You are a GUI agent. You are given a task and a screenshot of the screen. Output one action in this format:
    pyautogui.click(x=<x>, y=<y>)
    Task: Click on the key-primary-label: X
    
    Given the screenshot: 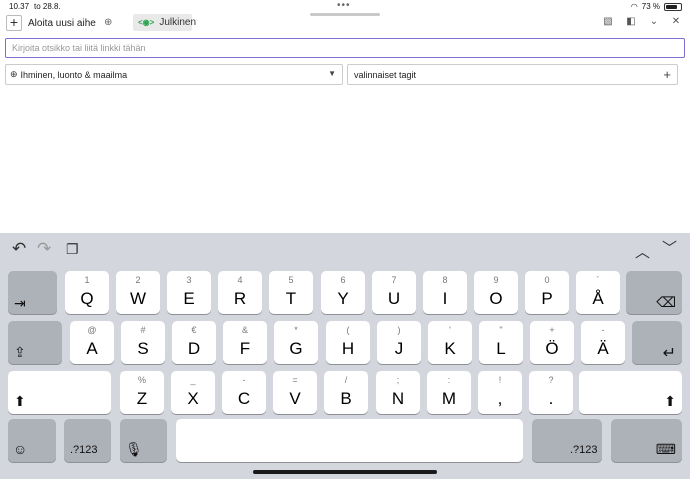 What is the action you would take?
    pyautogui.click(x=193, y=398)
    